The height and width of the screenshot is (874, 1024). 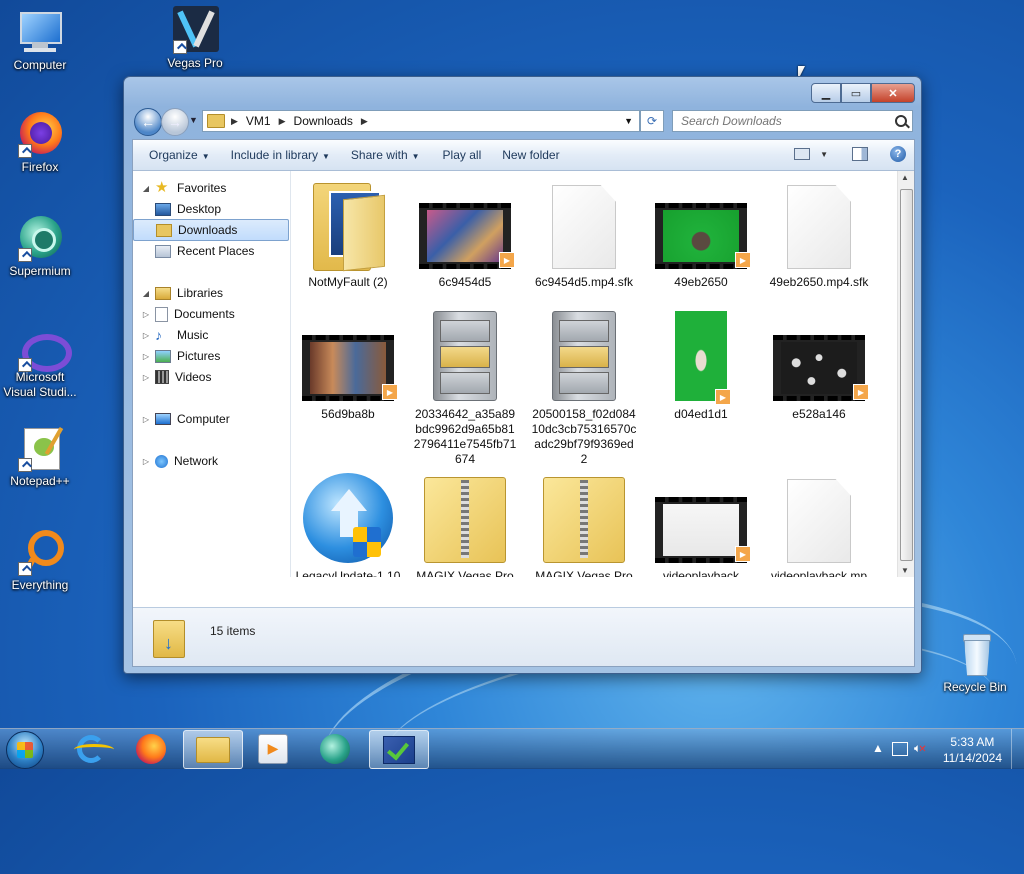 I want to click on file-item: videoplayback.mp4.sfk, so click(x=819, y=524).